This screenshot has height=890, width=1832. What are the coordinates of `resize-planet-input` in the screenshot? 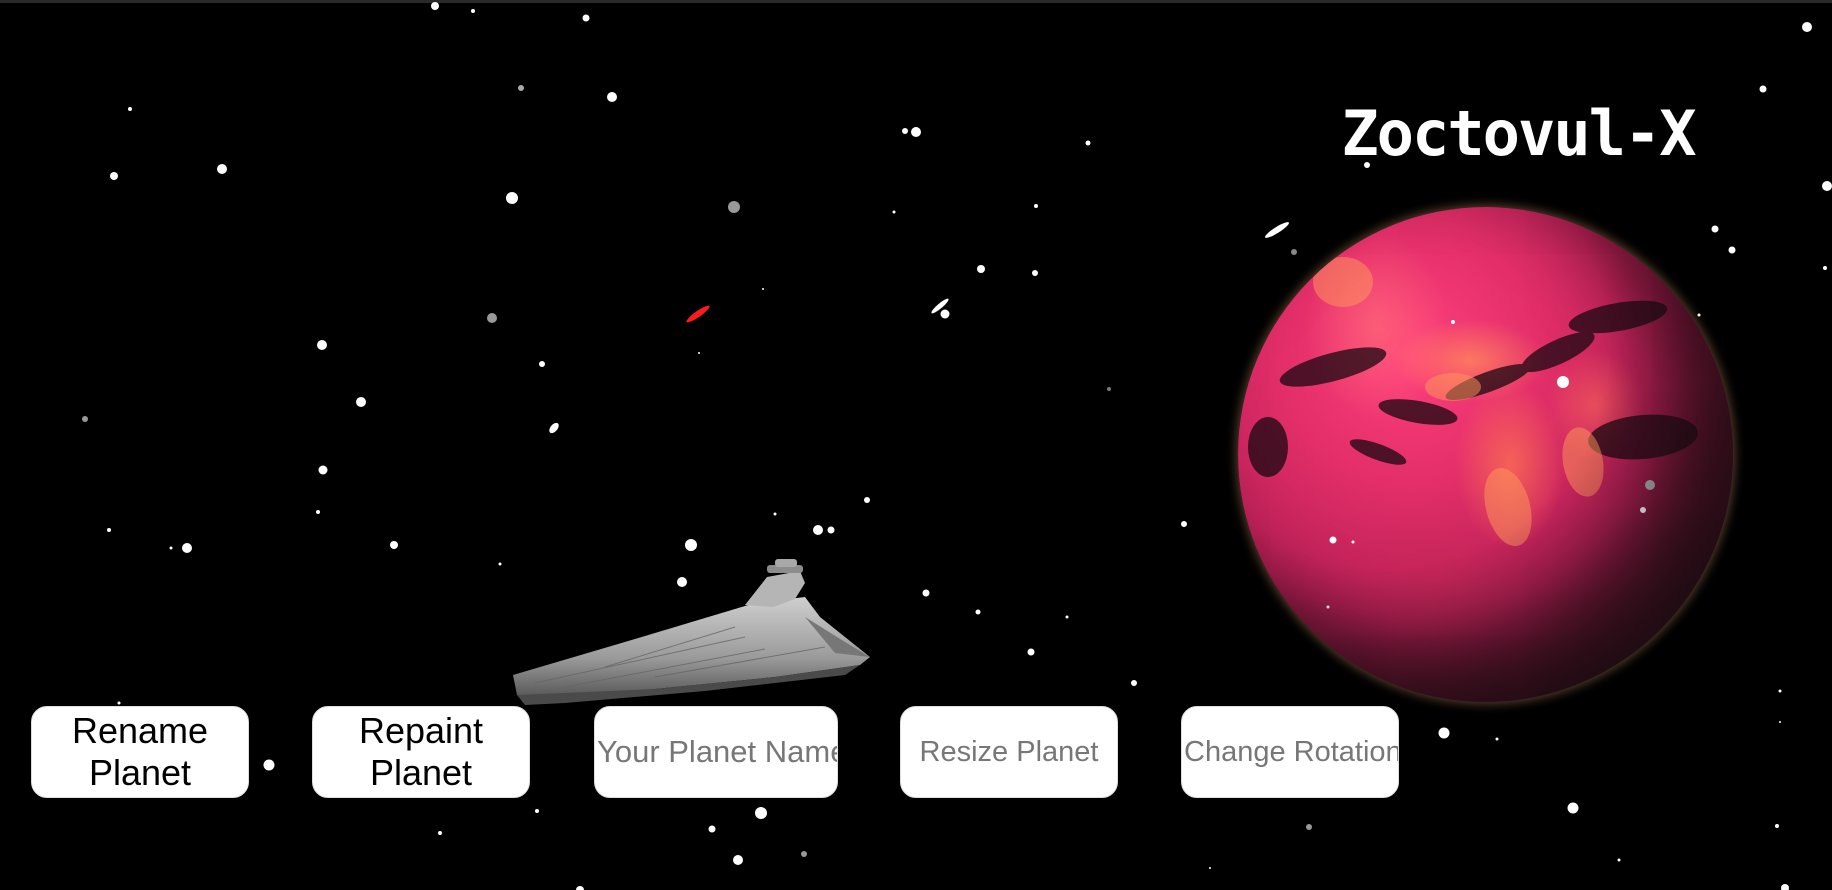 It's located at (1009, 752).